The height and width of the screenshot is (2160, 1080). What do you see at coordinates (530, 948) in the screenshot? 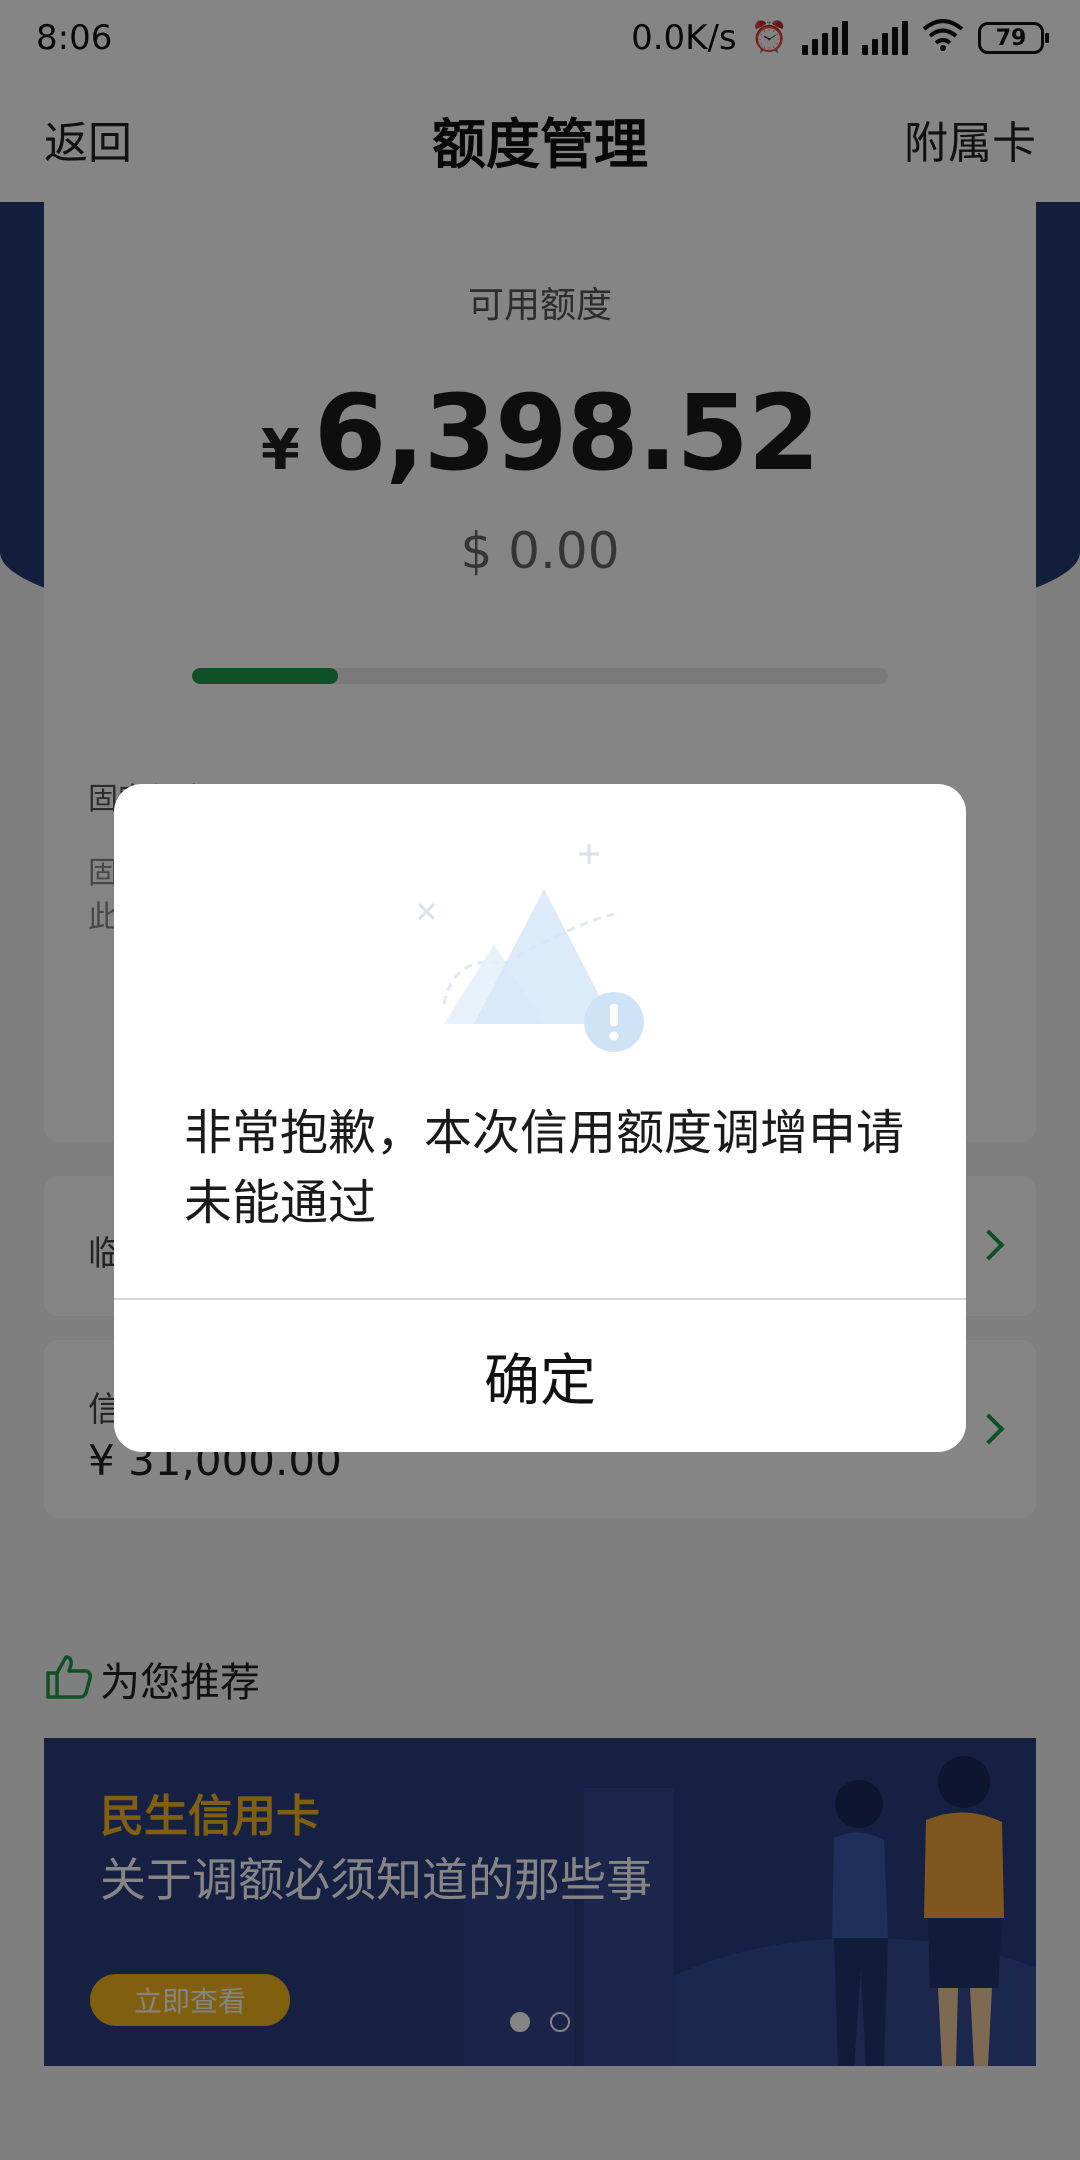
I see `warning-illustration-icon` at bounding box center [530, 948].